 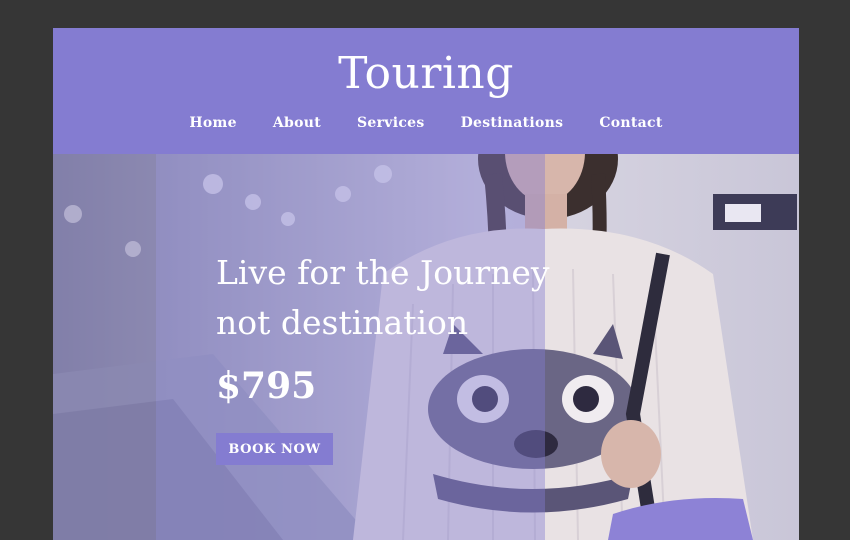 What do you see at coordinates (297, 123) in the screenshot?
I see `nav-about: About` at bounding box center [297, 123].